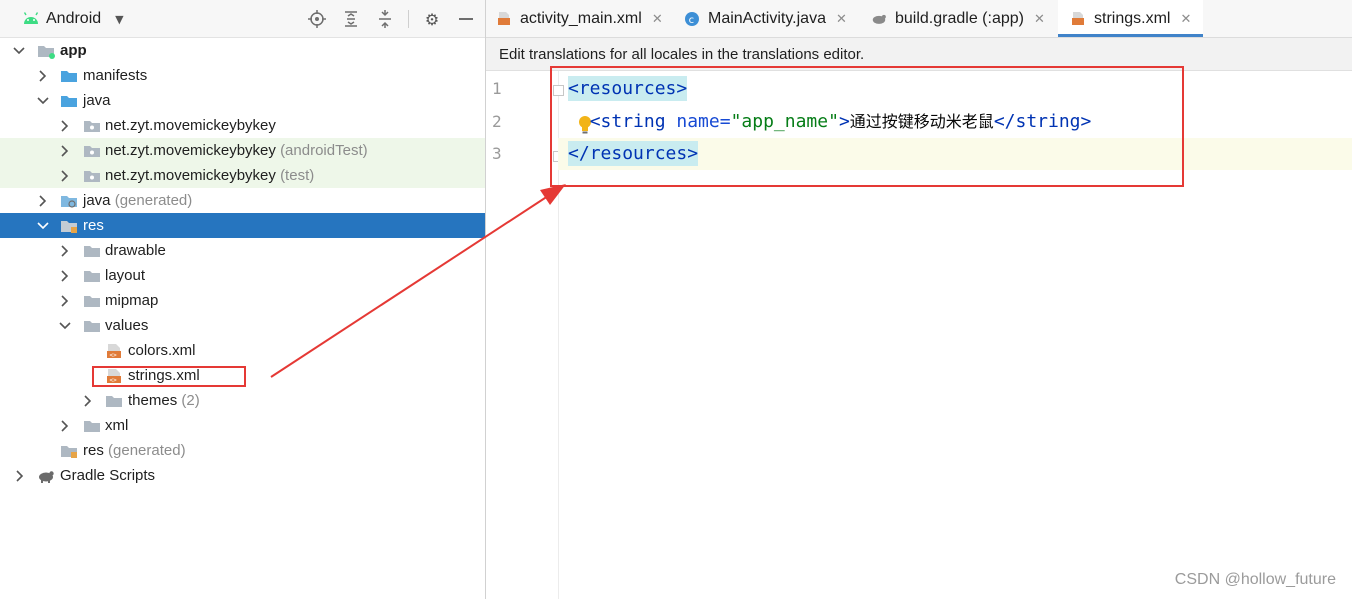 The height and width of the screenshot is (599, 1352). Describe the element at coordinates (466, 19) in the screenshot. I see `minimize-icon` at that location.